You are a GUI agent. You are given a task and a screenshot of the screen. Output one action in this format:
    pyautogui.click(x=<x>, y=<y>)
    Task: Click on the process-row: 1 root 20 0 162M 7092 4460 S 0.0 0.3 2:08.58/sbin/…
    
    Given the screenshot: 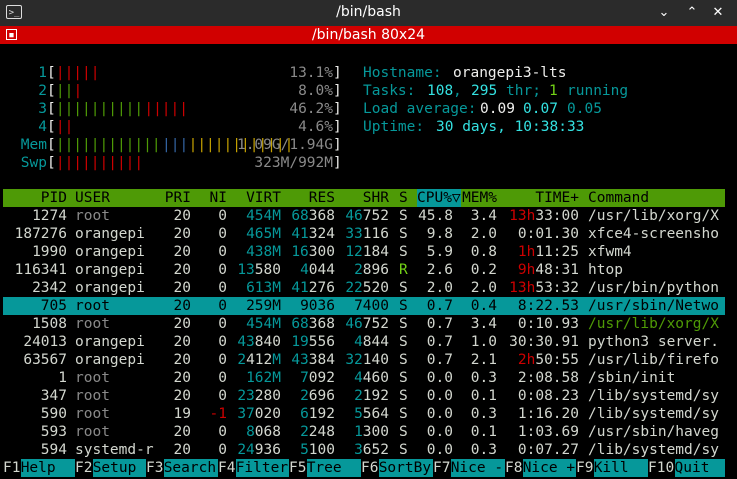 What is the action you would take?
    pyautogui.click(x=364, y=378)
    